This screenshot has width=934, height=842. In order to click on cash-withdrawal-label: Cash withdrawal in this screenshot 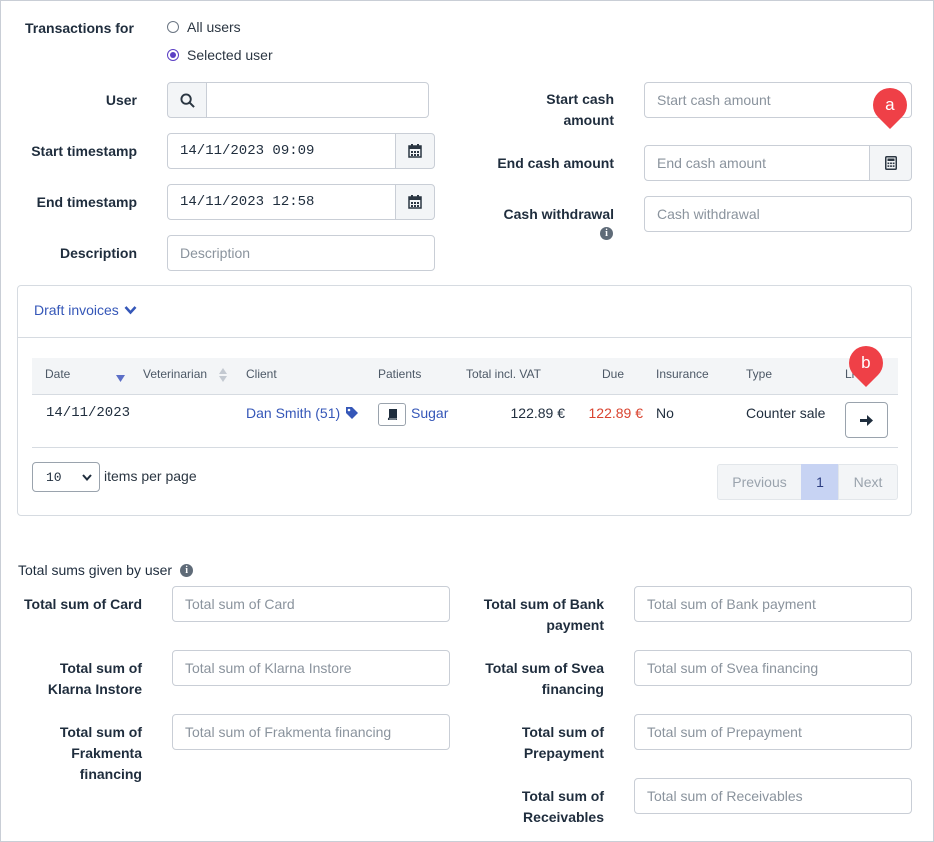, I will do `click(558, 214)`.